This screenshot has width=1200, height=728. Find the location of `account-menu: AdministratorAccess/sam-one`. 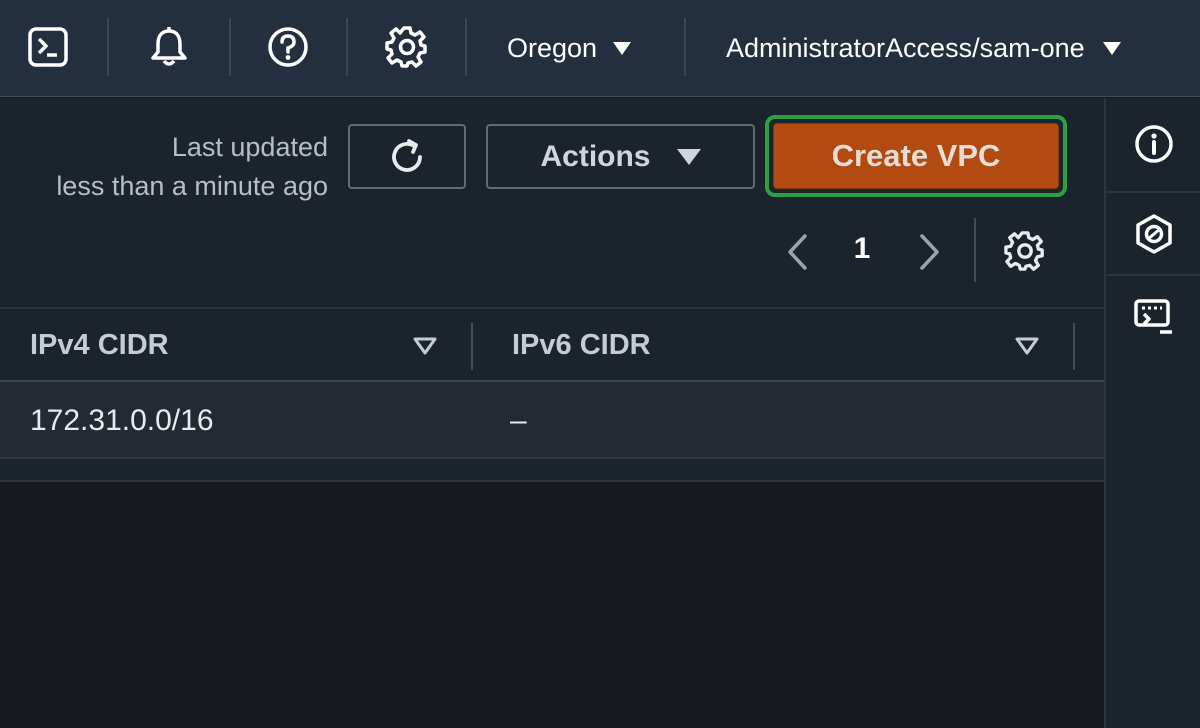

account-menu: AdministratorAccess/sam-one is located at coordinates (923, 48).